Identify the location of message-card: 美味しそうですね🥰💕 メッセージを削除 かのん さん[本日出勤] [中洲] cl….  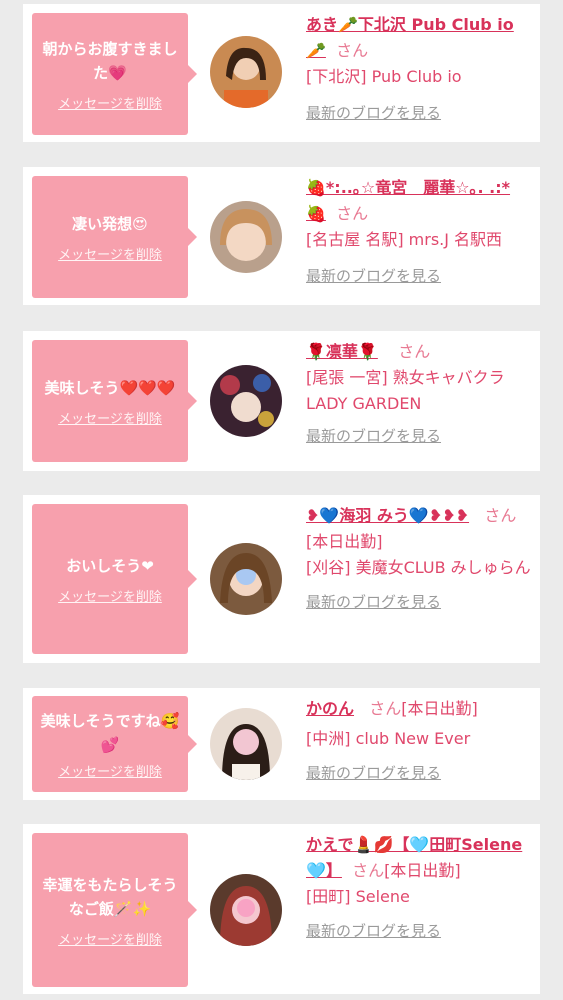
(281, 744).